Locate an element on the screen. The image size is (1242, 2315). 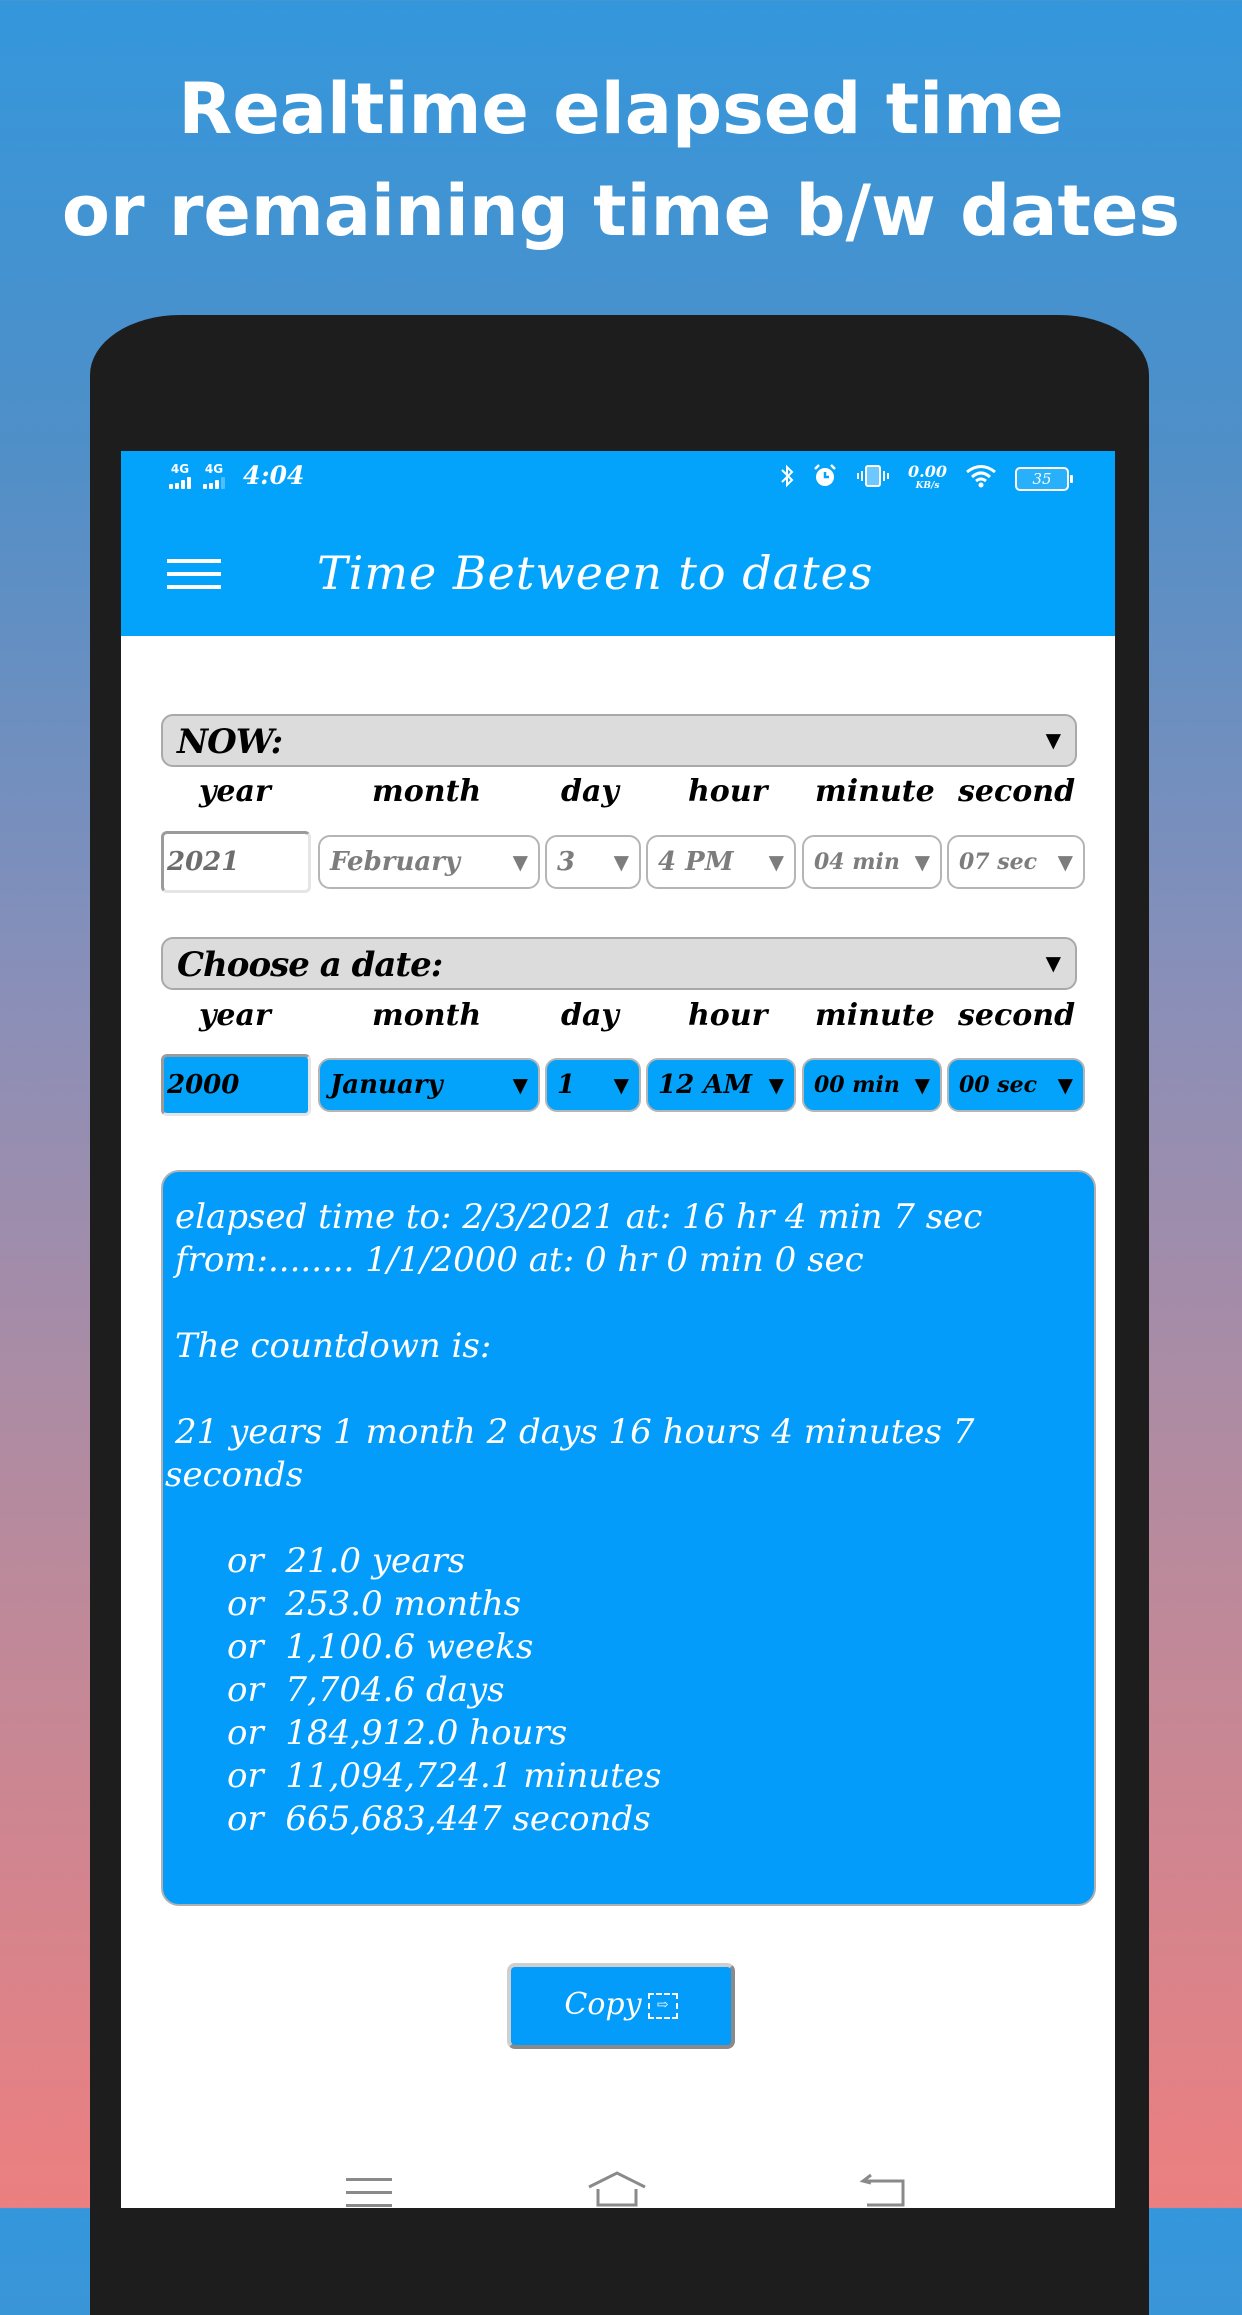
choose-column-labels: year month day hour minute second is located at coordinates (619, 1018).